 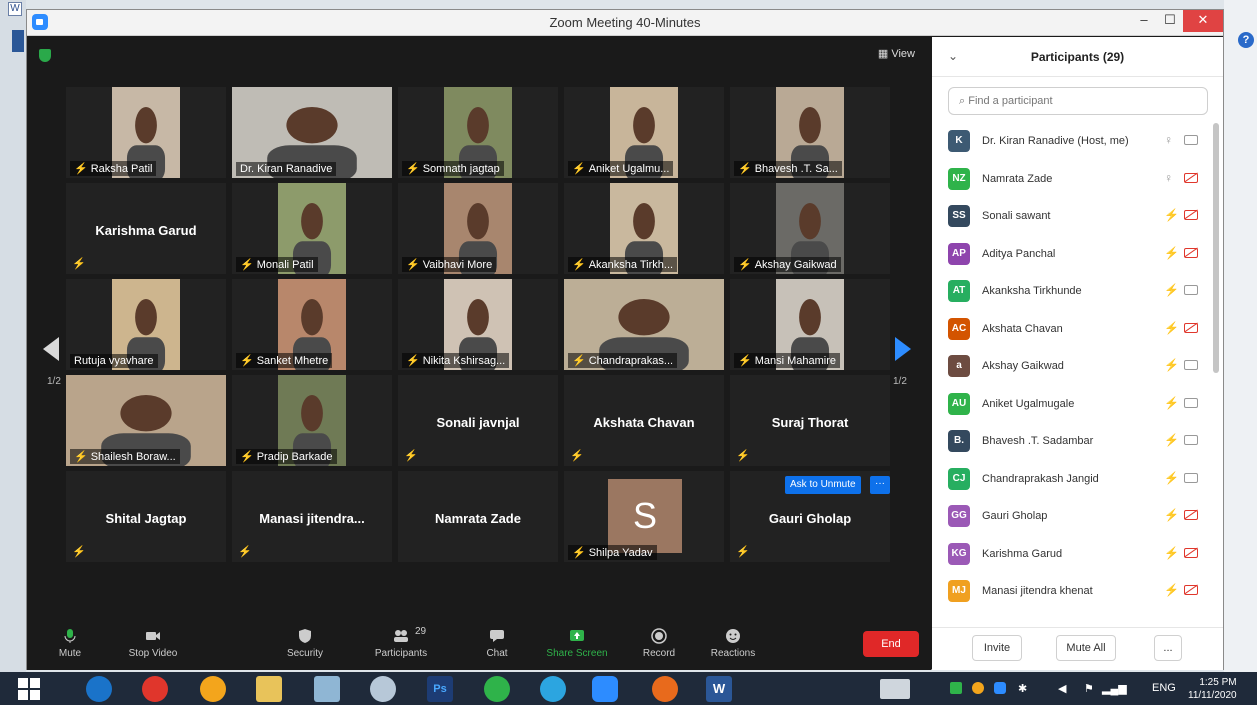 What do you see at coordinates (810, 516) in the screenshot?
I see `video-tile: Gauri Gholap ⚡ Ask to Unmute ···` at bounding box center [810, 516].